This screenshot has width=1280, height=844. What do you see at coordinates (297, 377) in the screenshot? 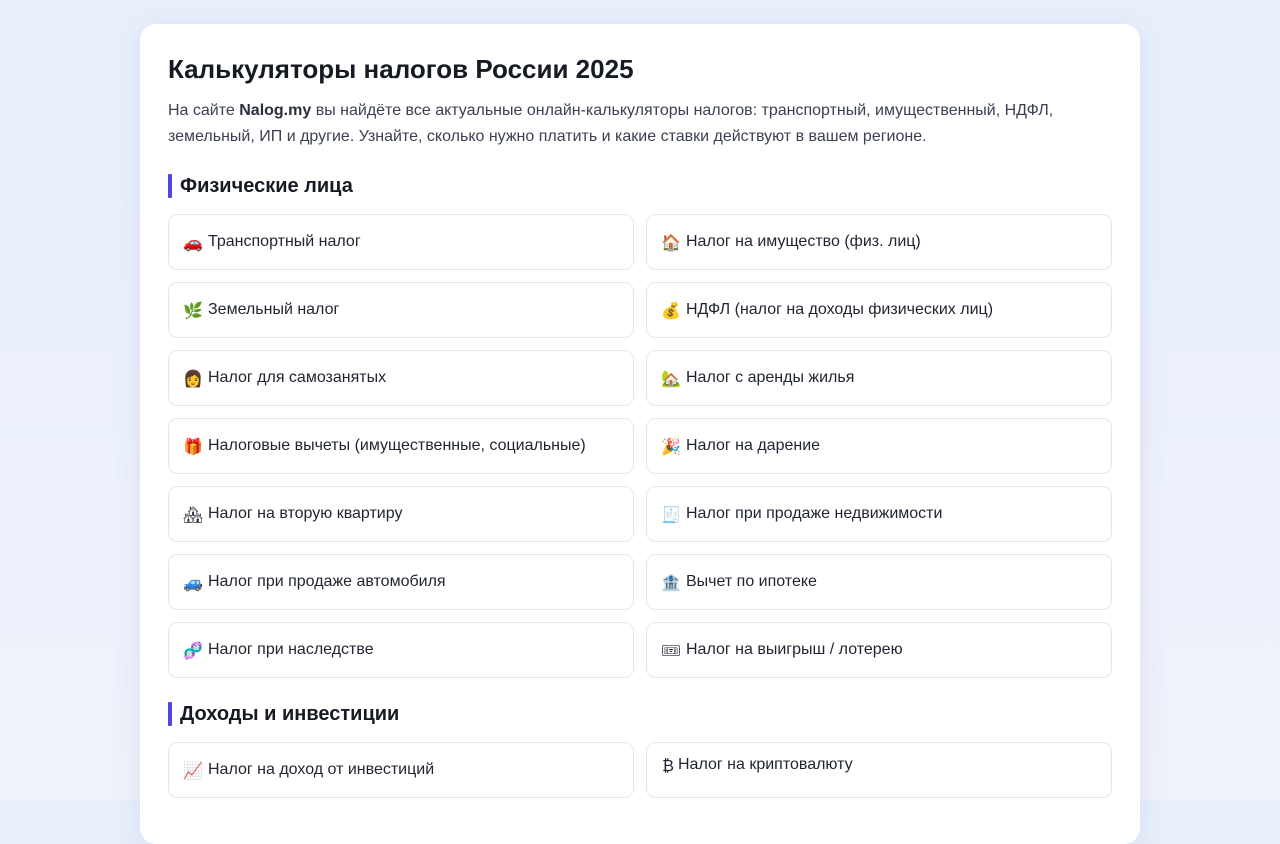
I see `calculator-label: Налог для самозанятых` at bounding box center [297, 377].